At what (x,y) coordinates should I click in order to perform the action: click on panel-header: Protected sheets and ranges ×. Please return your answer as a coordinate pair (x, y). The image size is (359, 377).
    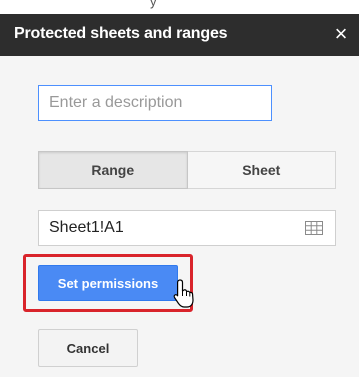
    Looking at the image, I should click on (179, 35).